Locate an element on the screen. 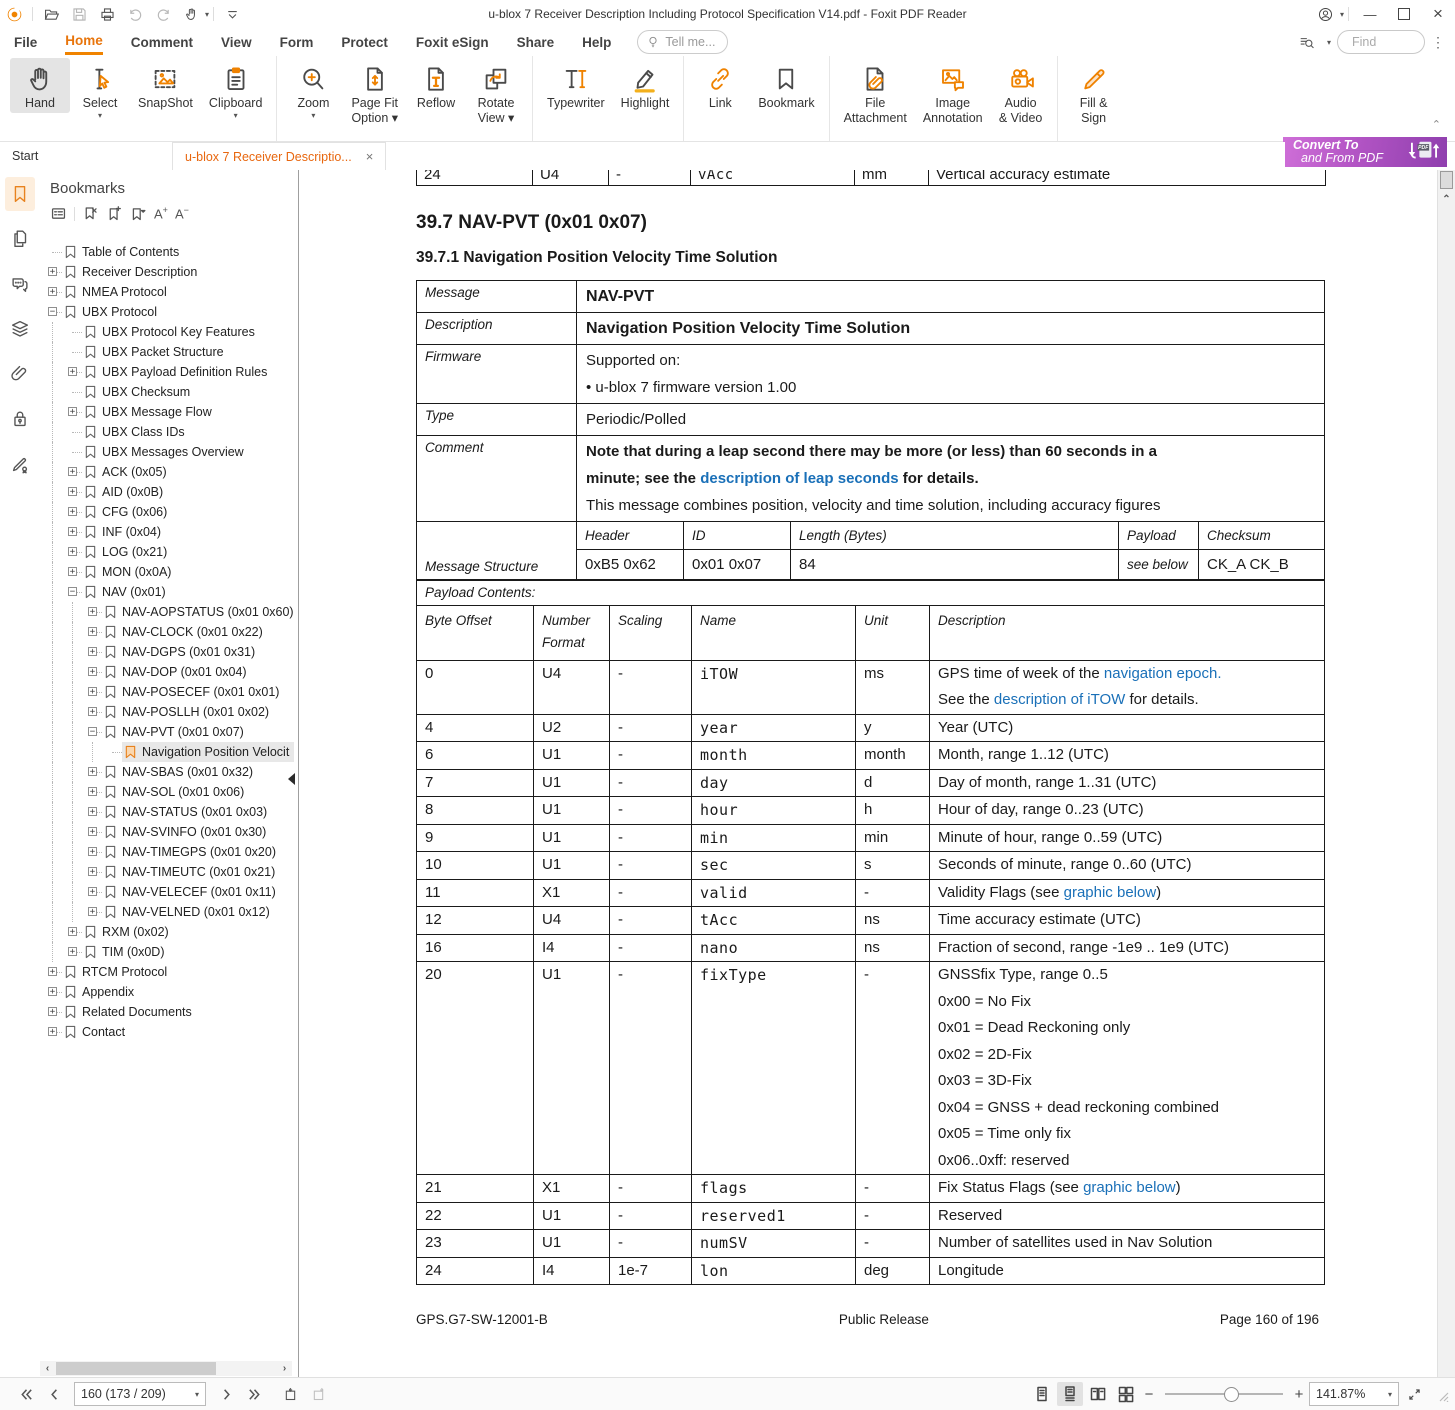 Image resolution: width=1455 pixels, height=1410 pixels. layers-nav-icon is located at coordinates (20, 329).